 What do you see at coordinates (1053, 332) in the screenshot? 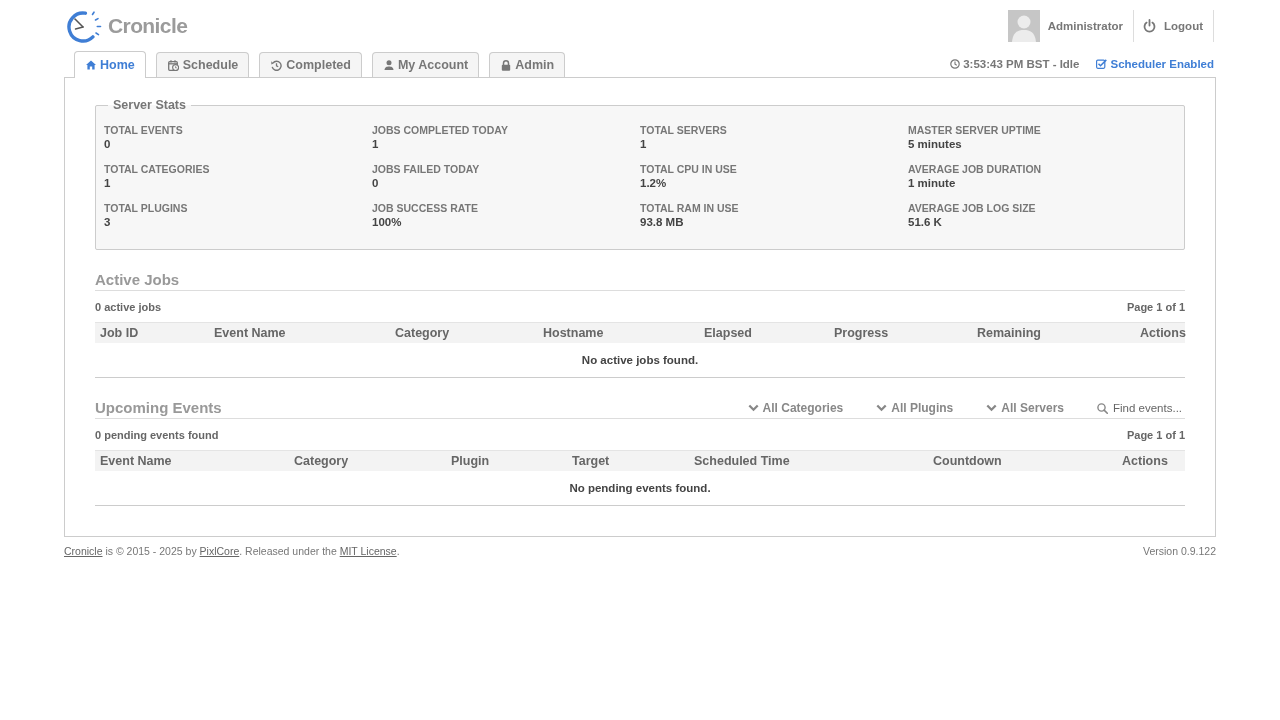
I see `column-header: Remaining` at bounding box center [1053, 332].